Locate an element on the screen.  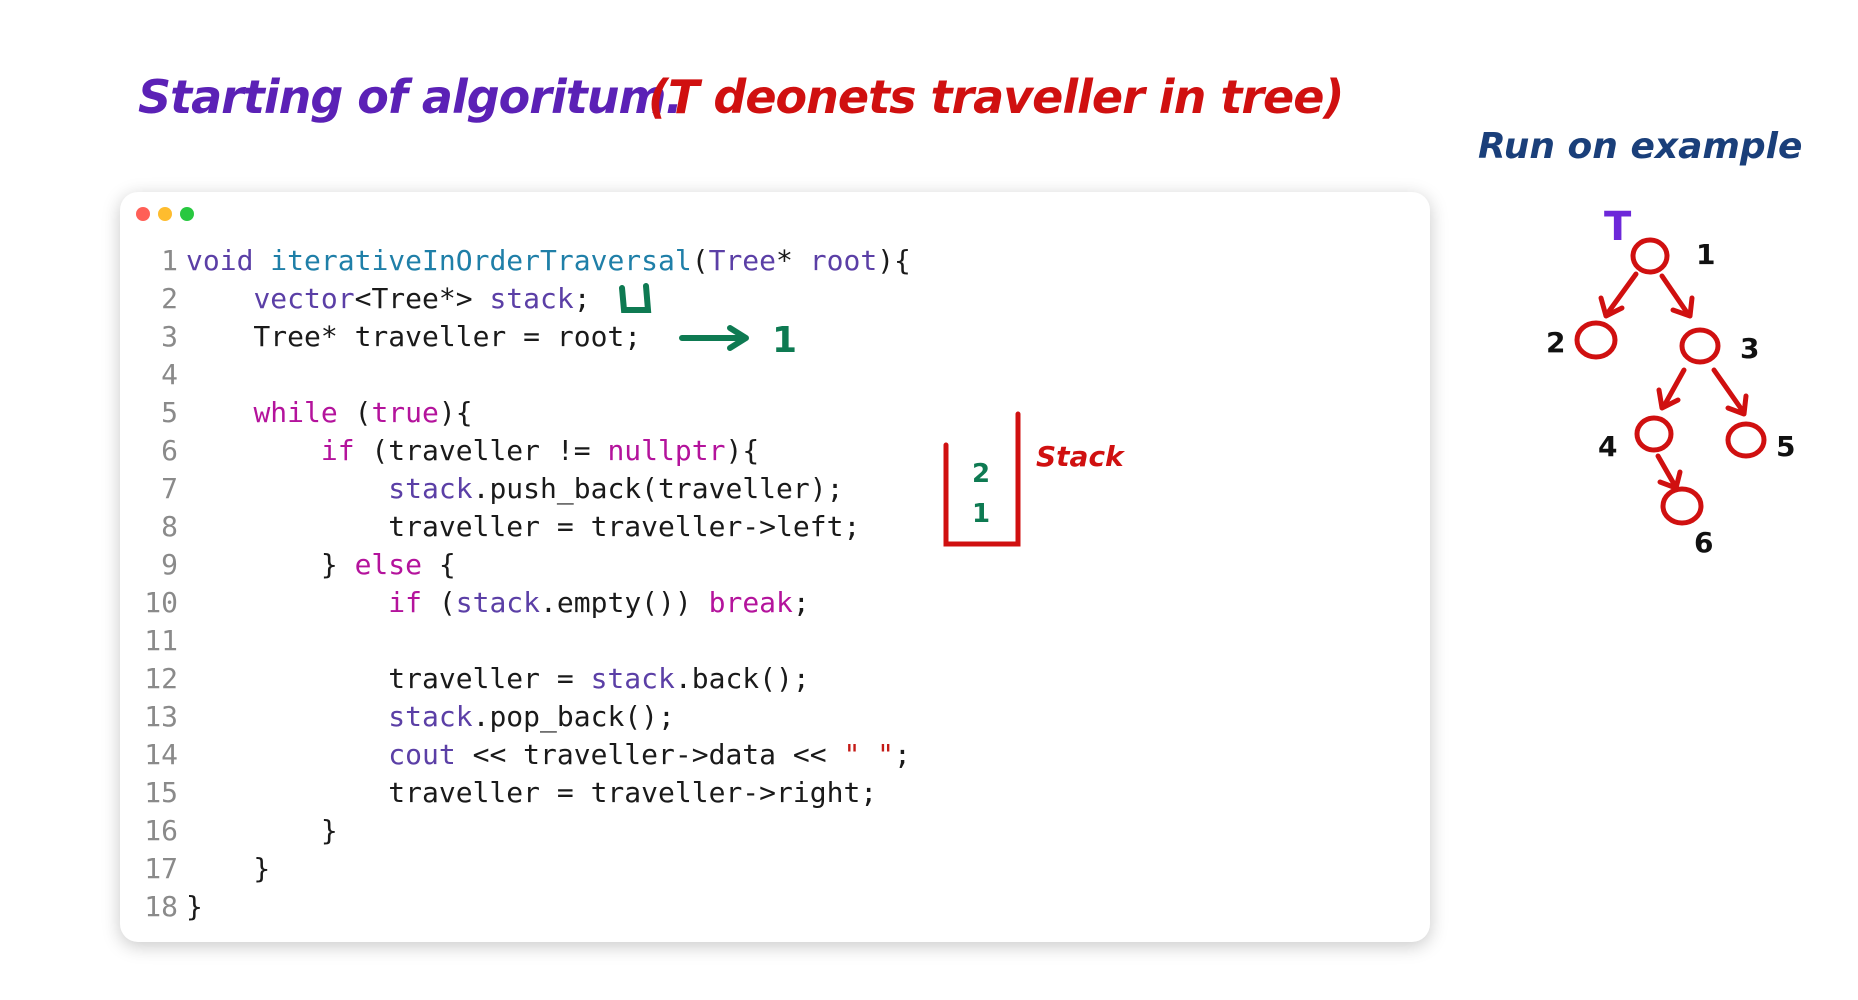
tree-label-2: 2 is located at coordinates (1555, 342).